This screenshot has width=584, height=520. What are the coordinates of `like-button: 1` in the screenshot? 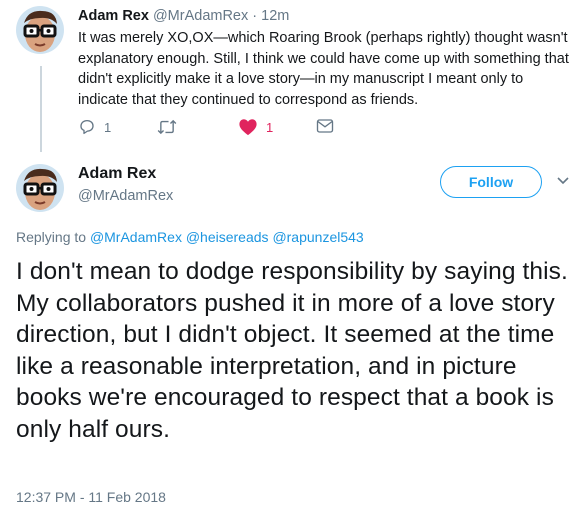 It's located at (255, 127).